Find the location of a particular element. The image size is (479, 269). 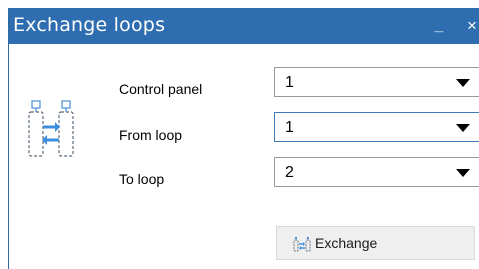

exchange-button-label: Exchange is located at coordinates (346, 243).